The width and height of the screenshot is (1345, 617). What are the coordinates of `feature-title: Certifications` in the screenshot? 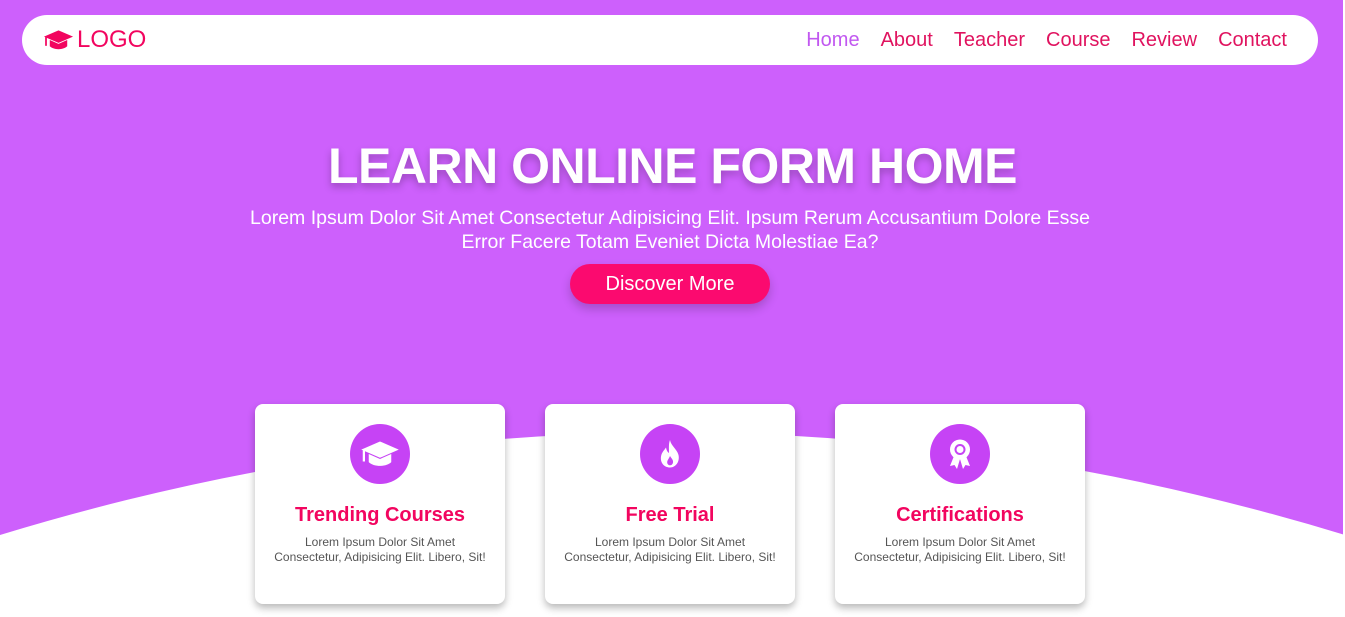 It's located at (960, 515).